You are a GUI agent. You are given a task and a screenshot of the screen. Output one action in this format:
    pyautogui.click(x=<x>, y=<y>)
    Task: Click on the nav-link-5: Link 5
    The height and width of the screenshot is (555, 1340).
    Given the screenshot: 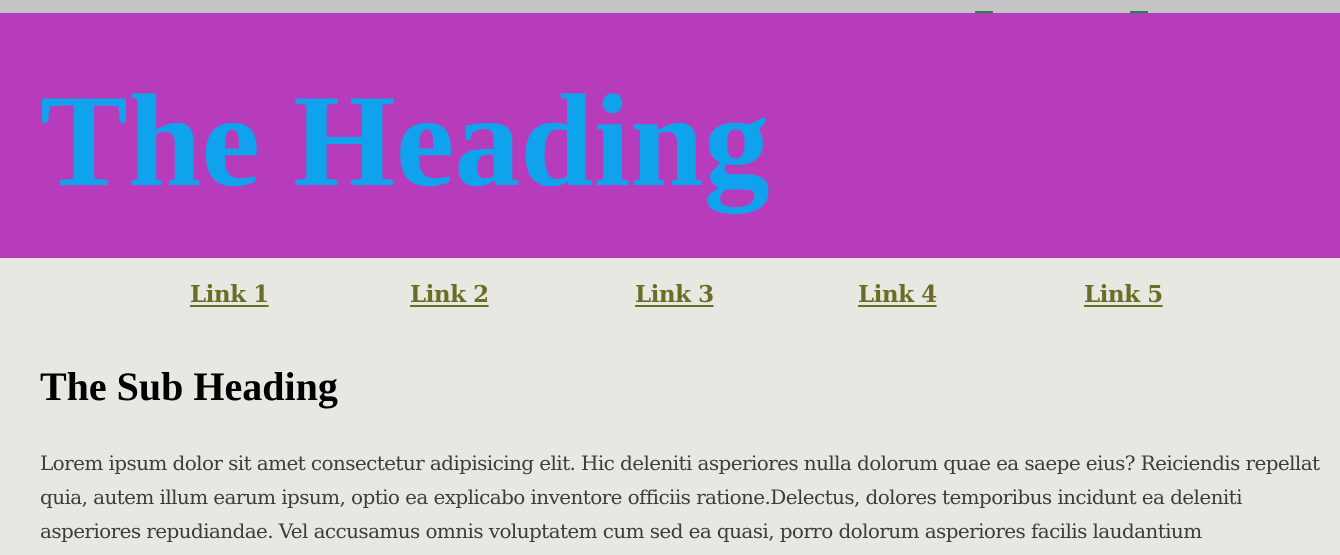 What is the action you would take?
    pyautogui.click(x=1123, y=294)
    